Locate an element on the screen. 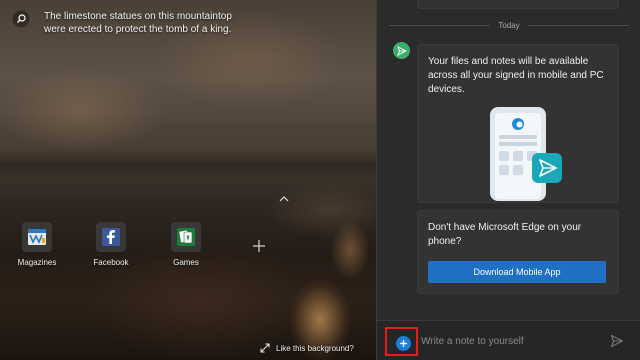  sender-avatar is located at coordinates (401, 50).